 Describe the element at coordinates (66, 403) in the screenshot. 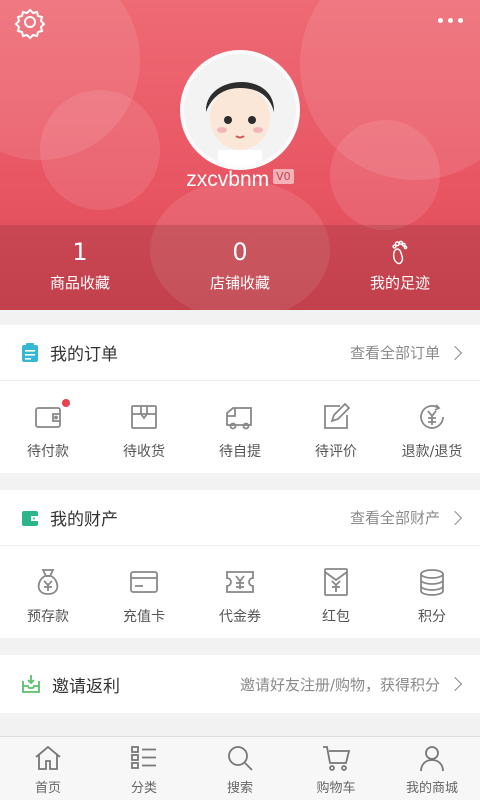

I see `notification-dot` at that location.